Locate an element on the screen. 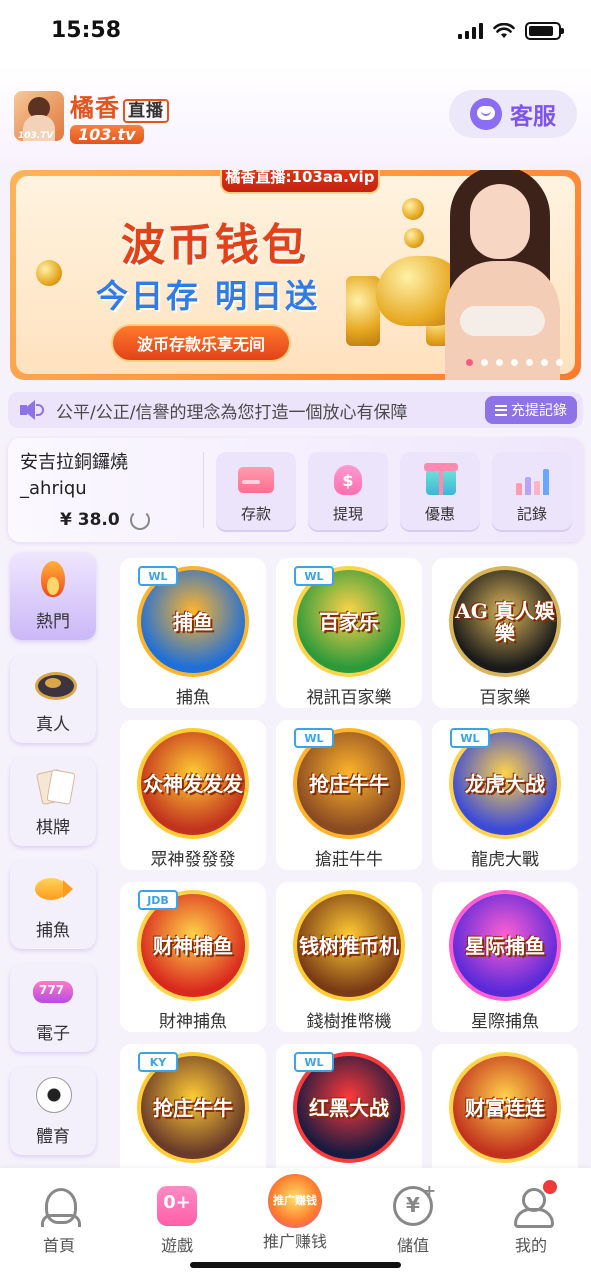  category-item: 電子 is located at coordinates (53, 1008).